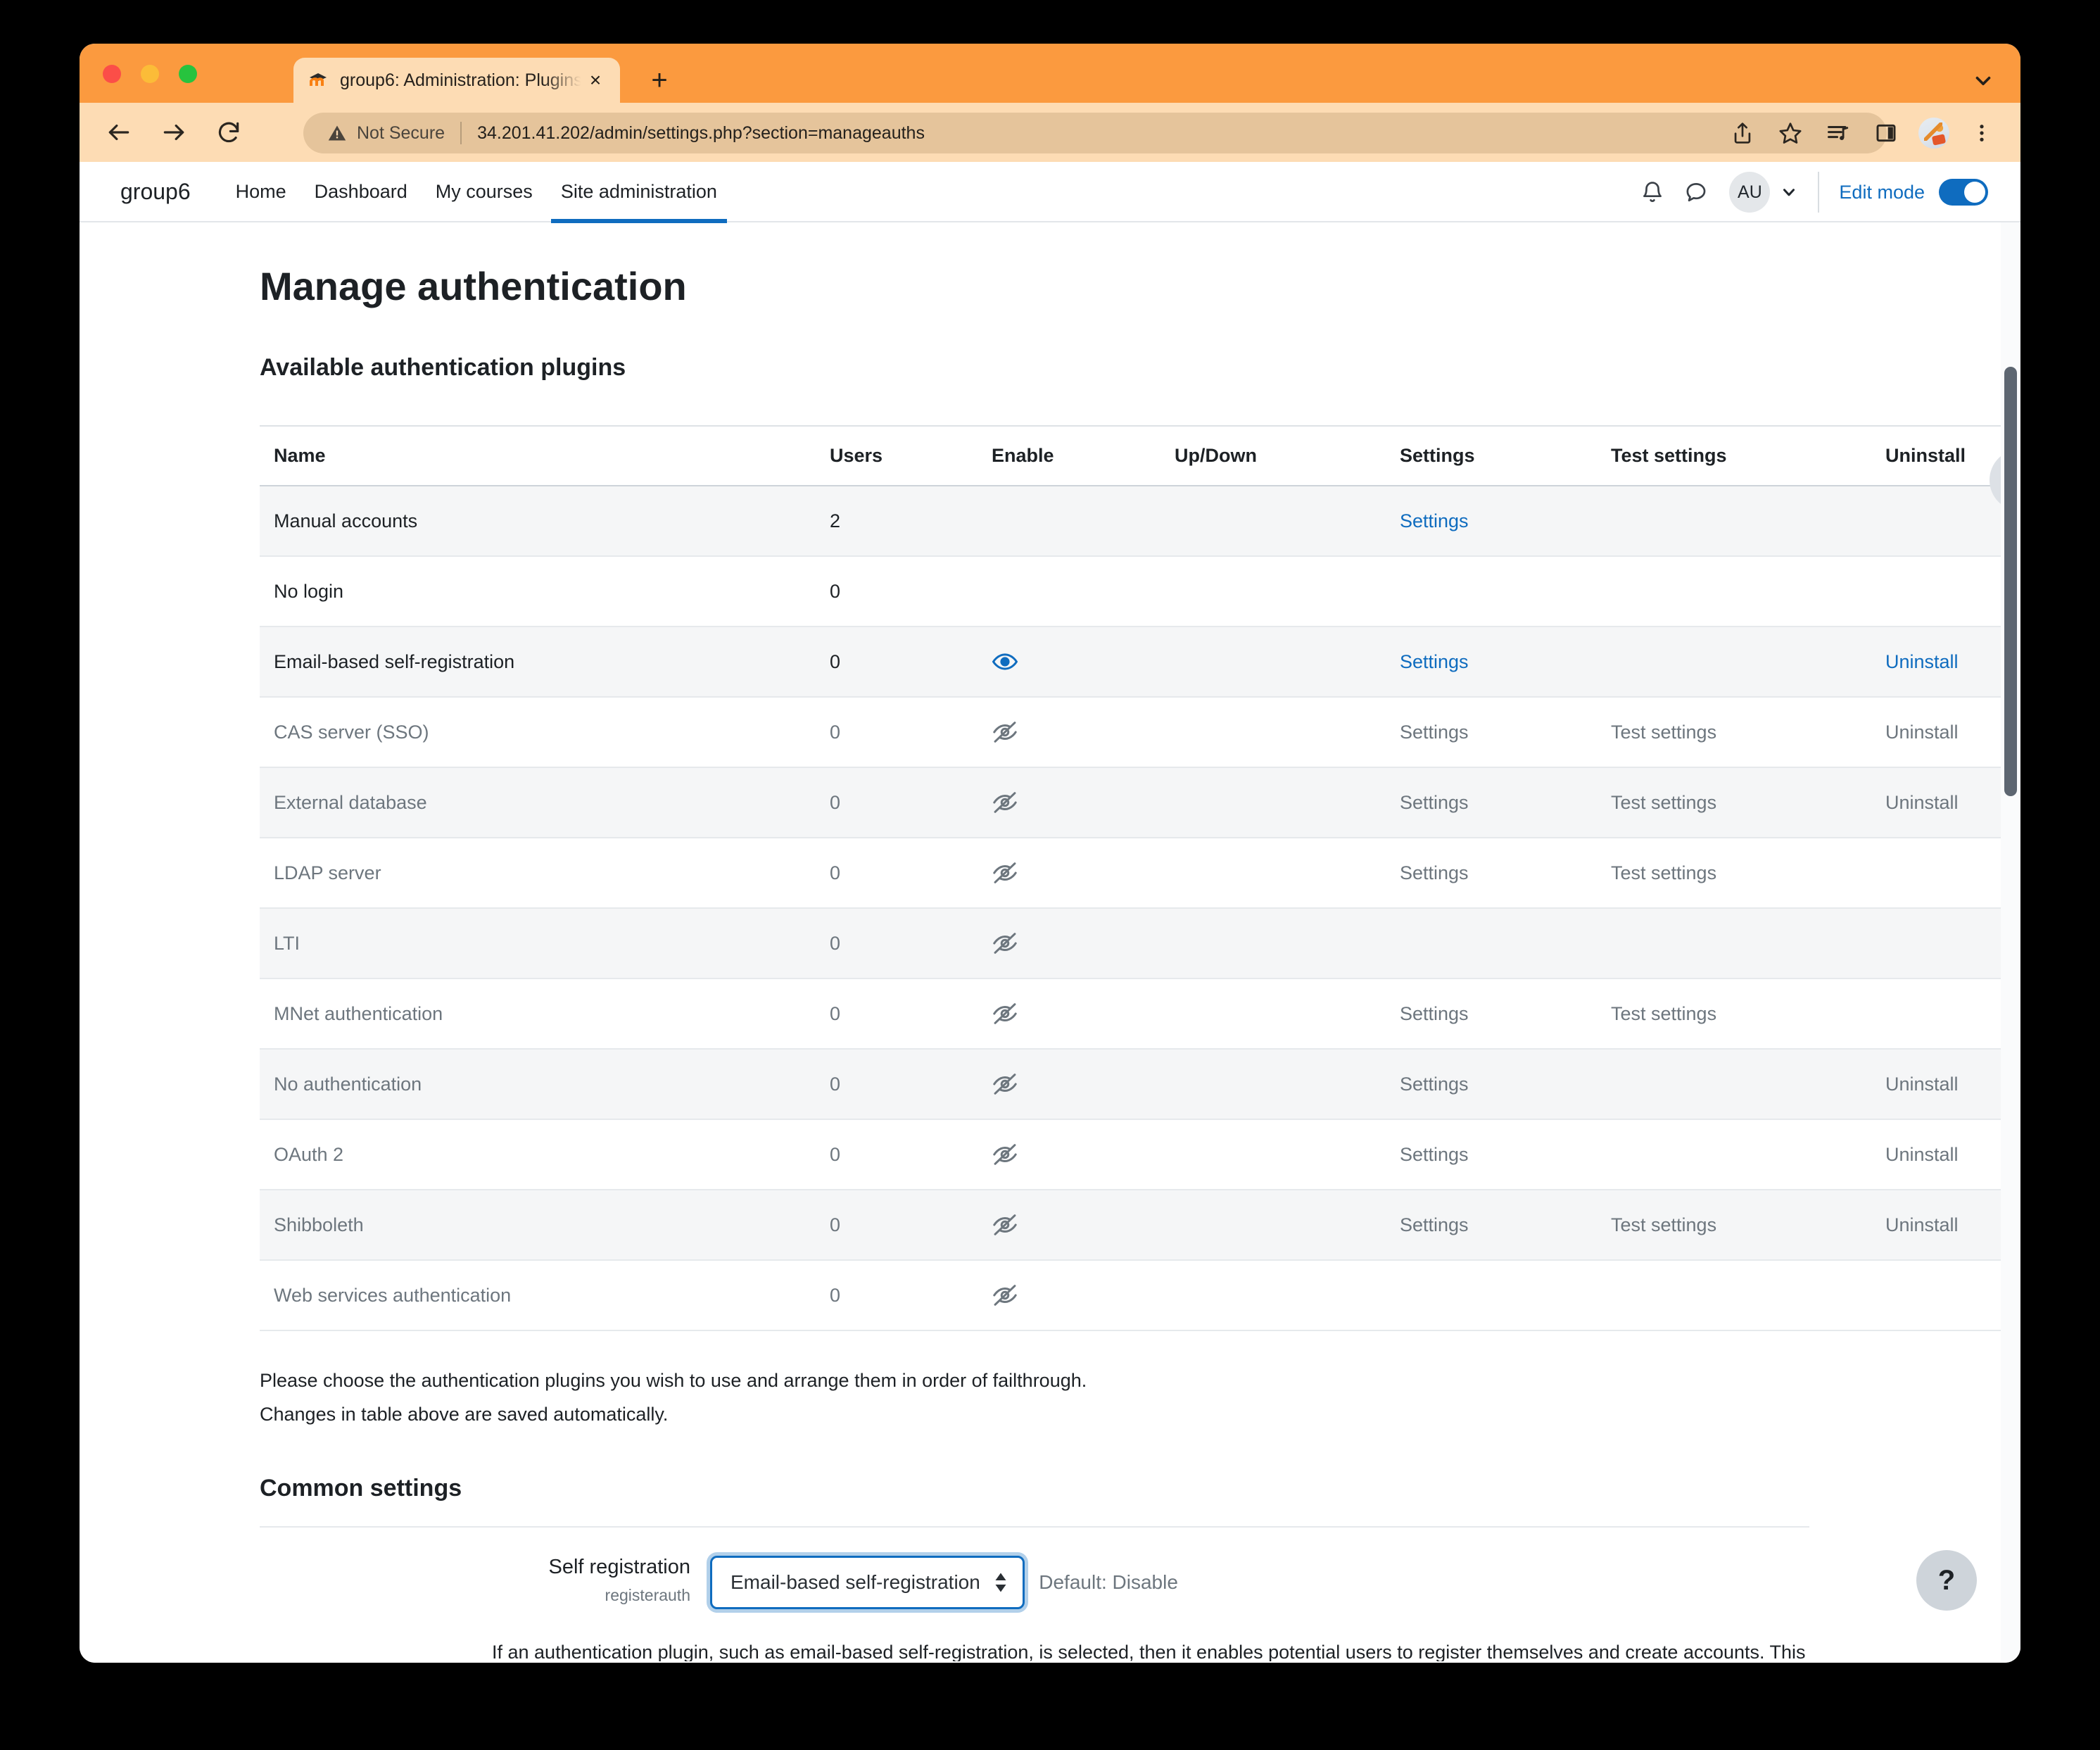 This screenshot has width=2100, height=1750. I want to click on edit-mode-label: Edit mode, so click(1882, 192).